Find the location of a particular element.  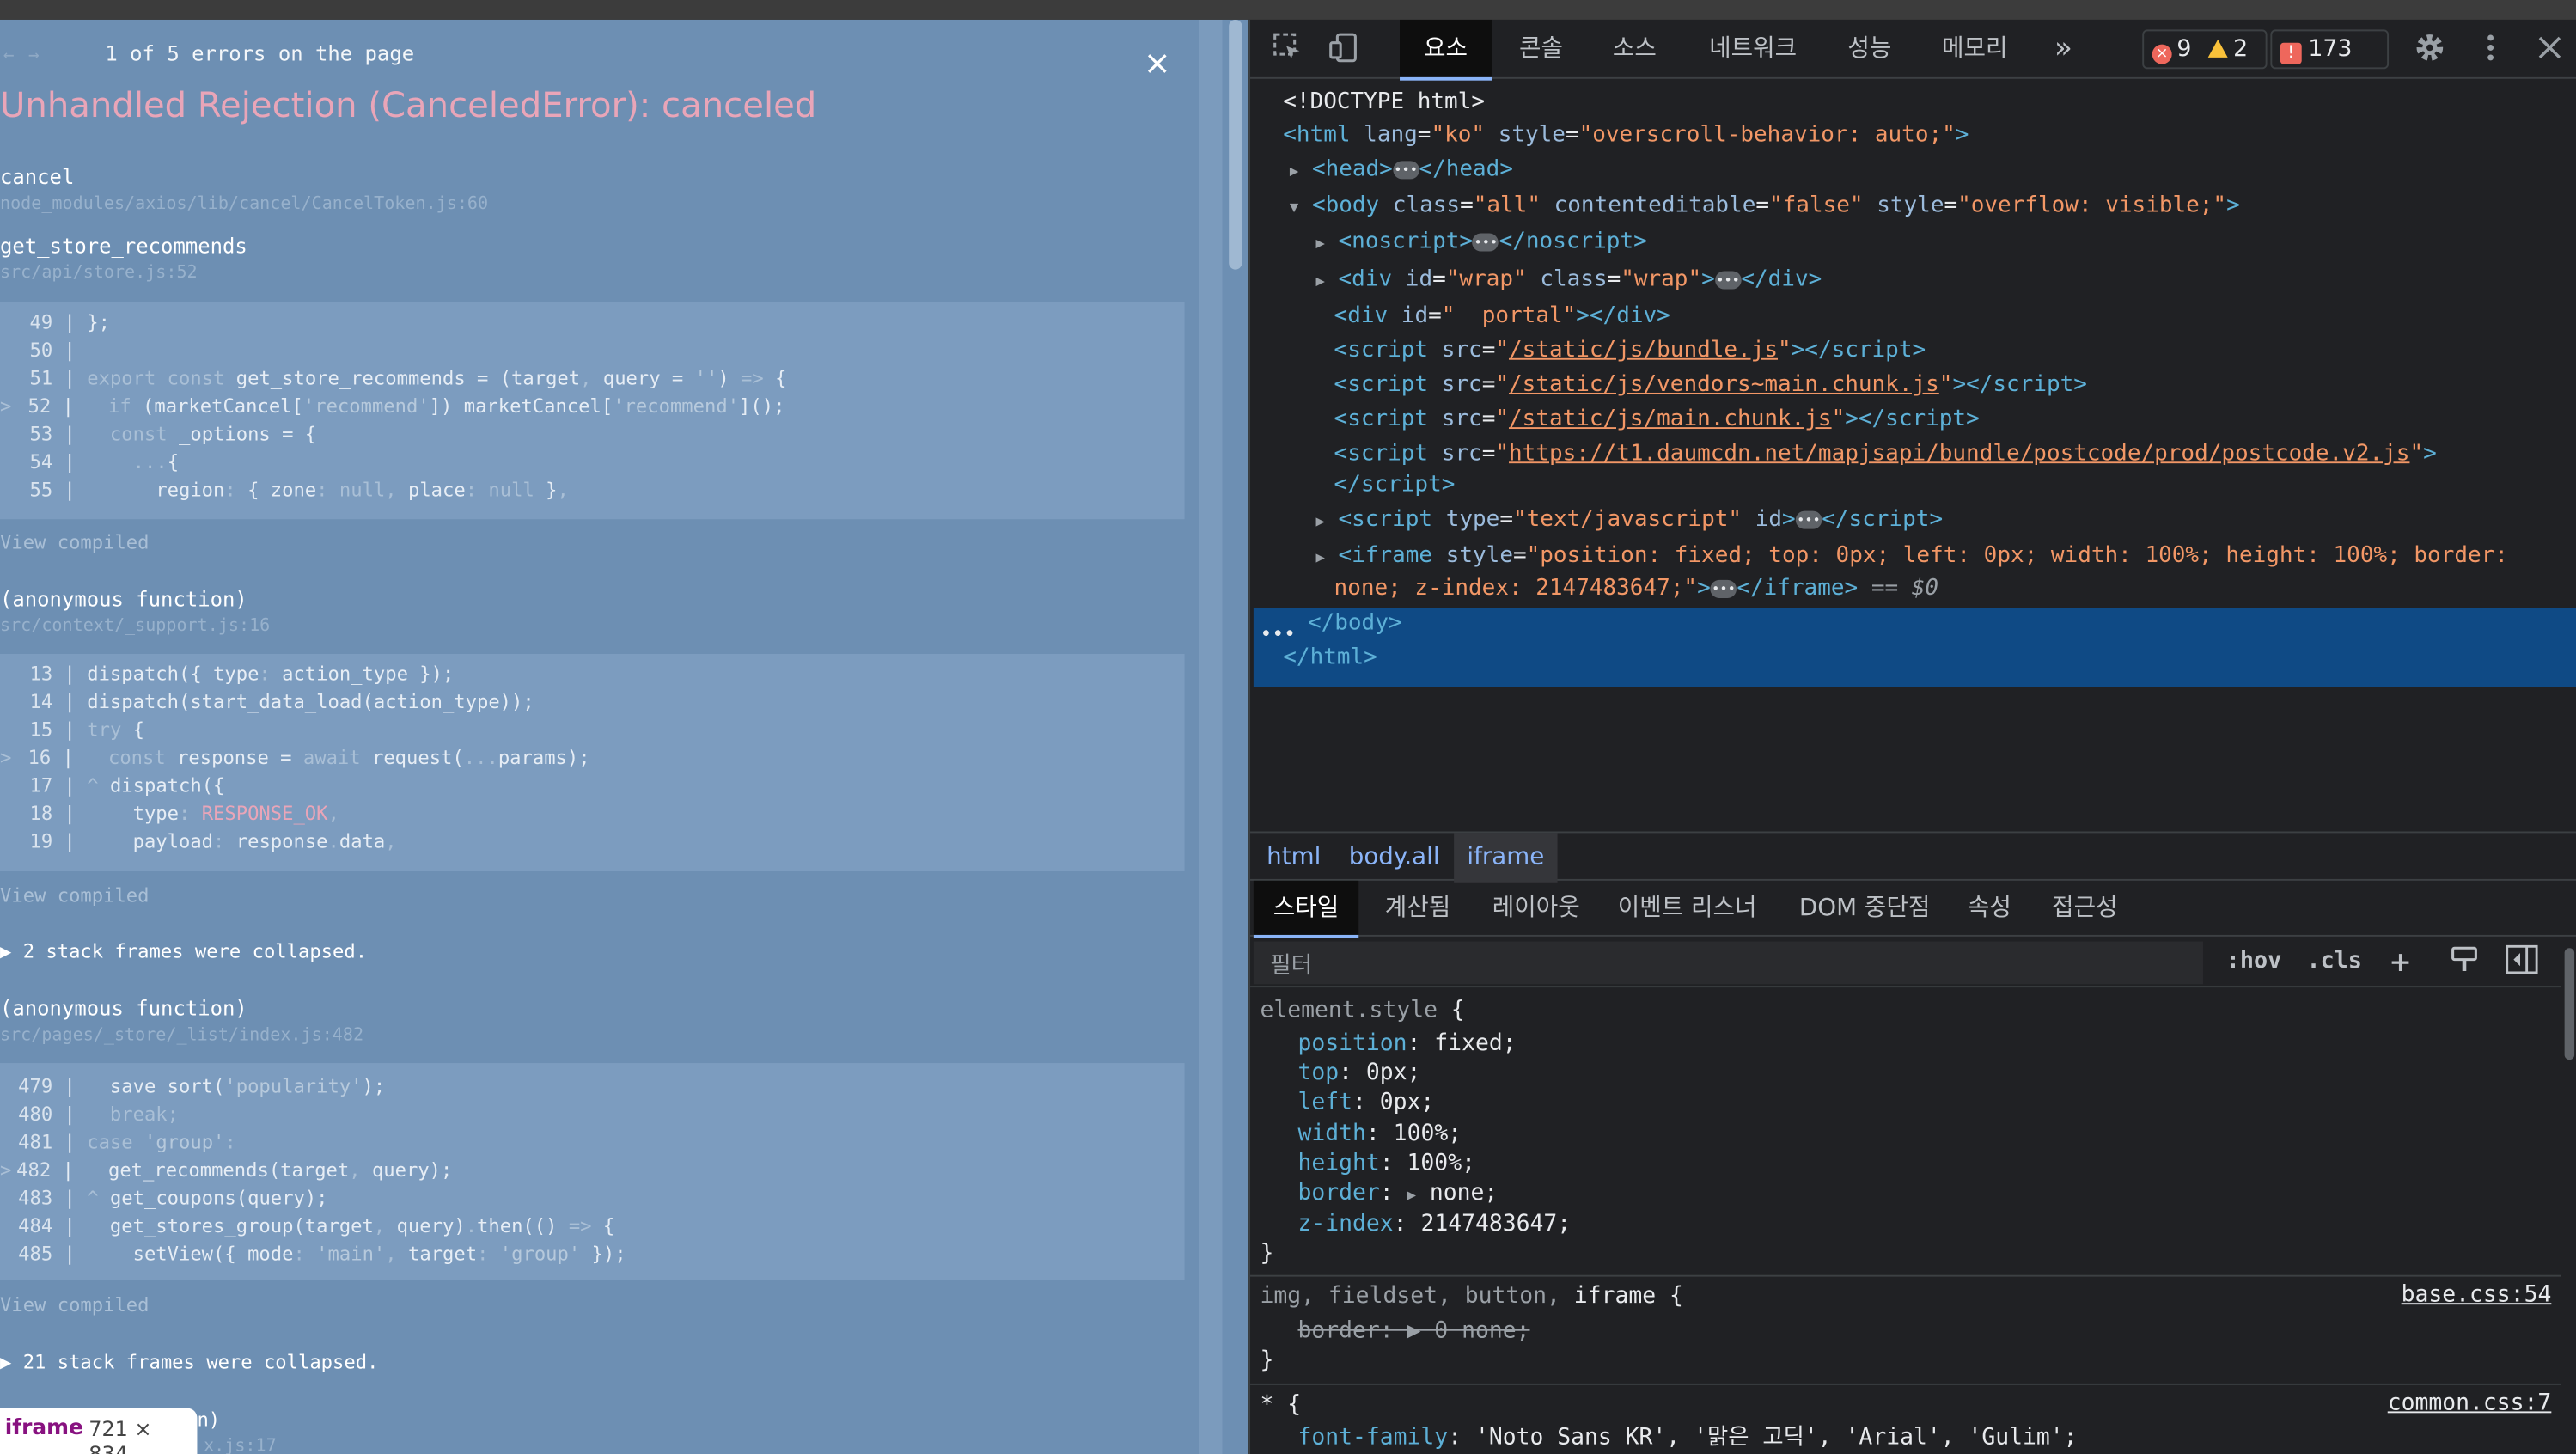

css-declaration: position: fixed; is located at coordinates (1406, 1043).